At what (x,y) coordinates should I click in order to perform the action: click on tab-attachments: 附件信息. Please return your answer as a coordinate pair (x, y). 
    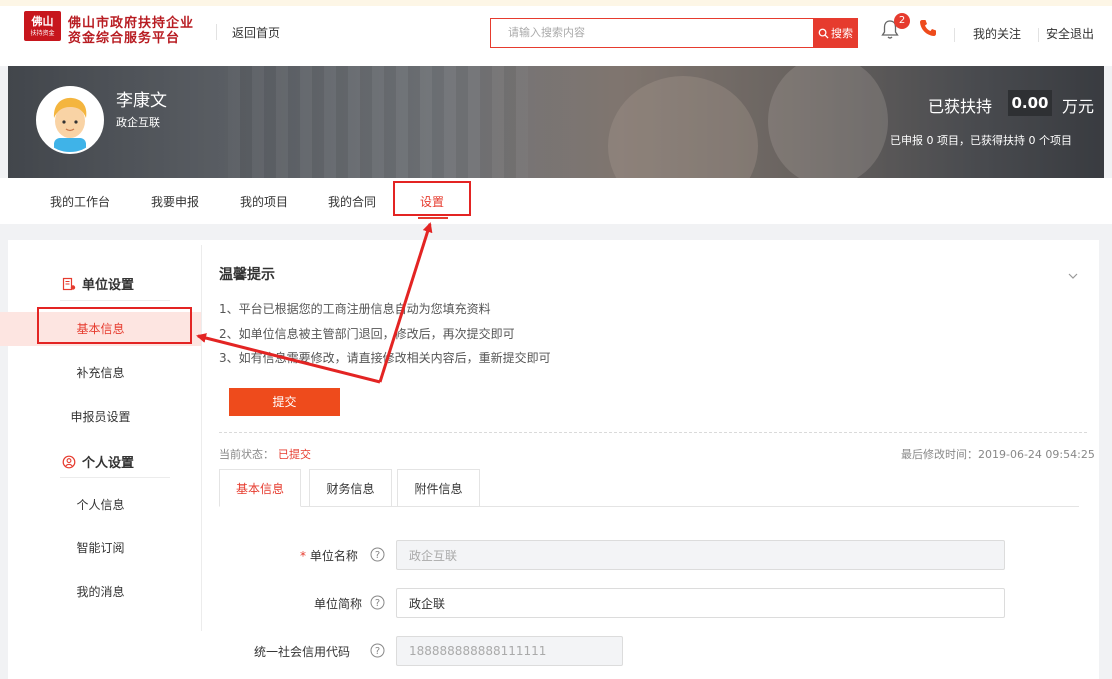
    Looking at the image, I should click on (438, 488).